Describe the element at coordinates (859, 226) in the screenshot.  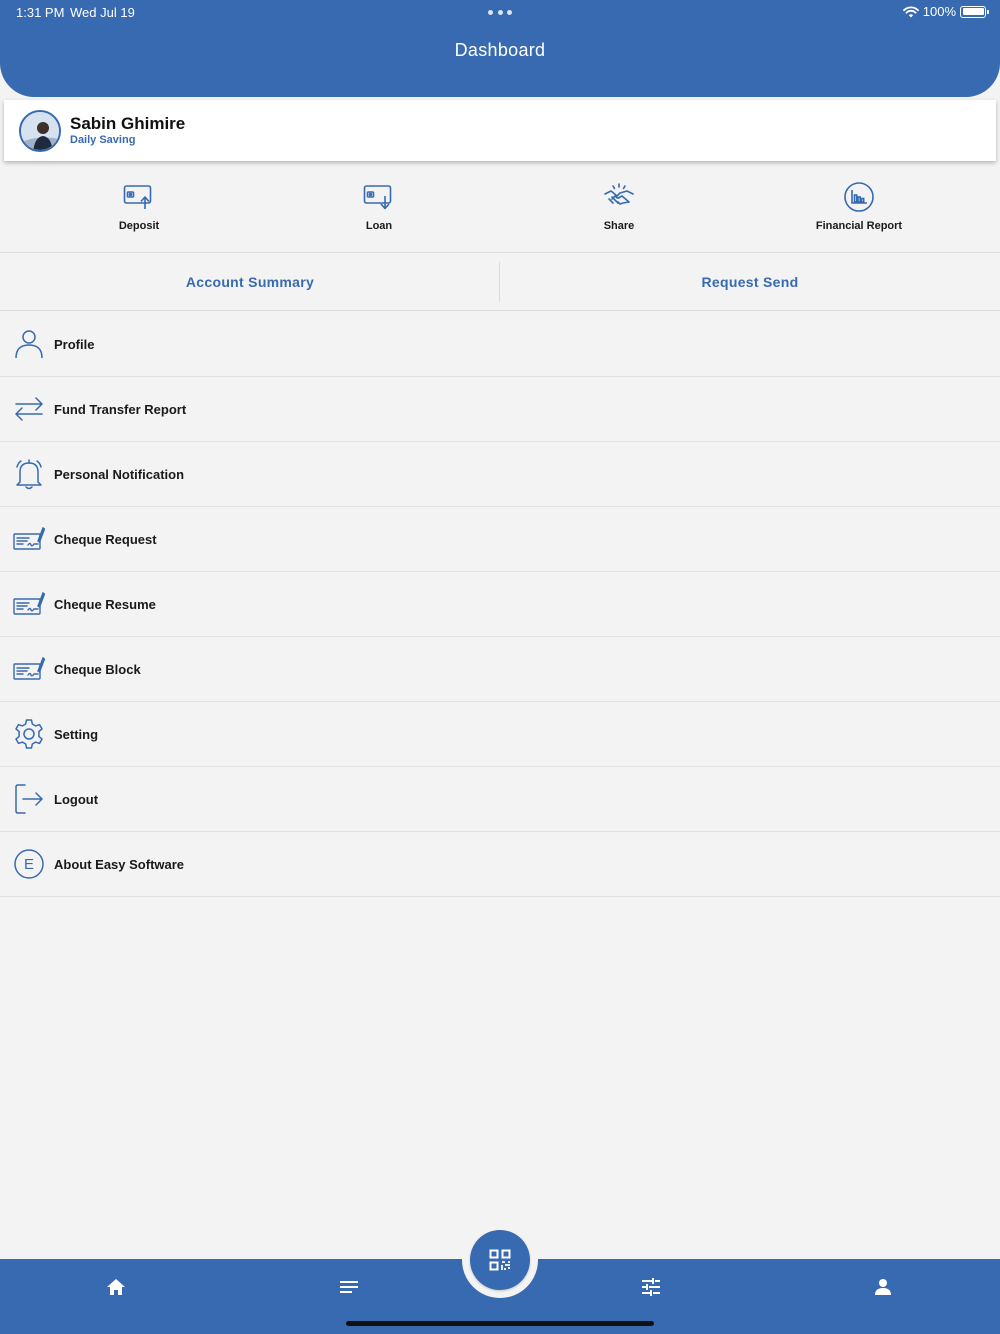
I see `financial-report-label: Financial Report` at that location.